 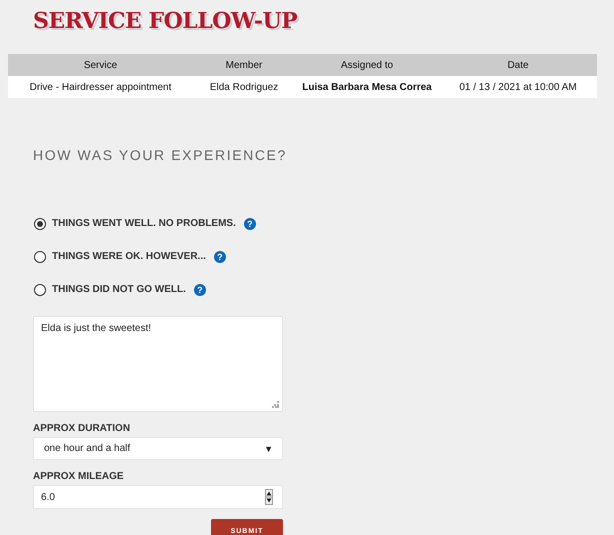 I want to click on dropdown-arrow-icon: ▼, so click(x=268, y=449).